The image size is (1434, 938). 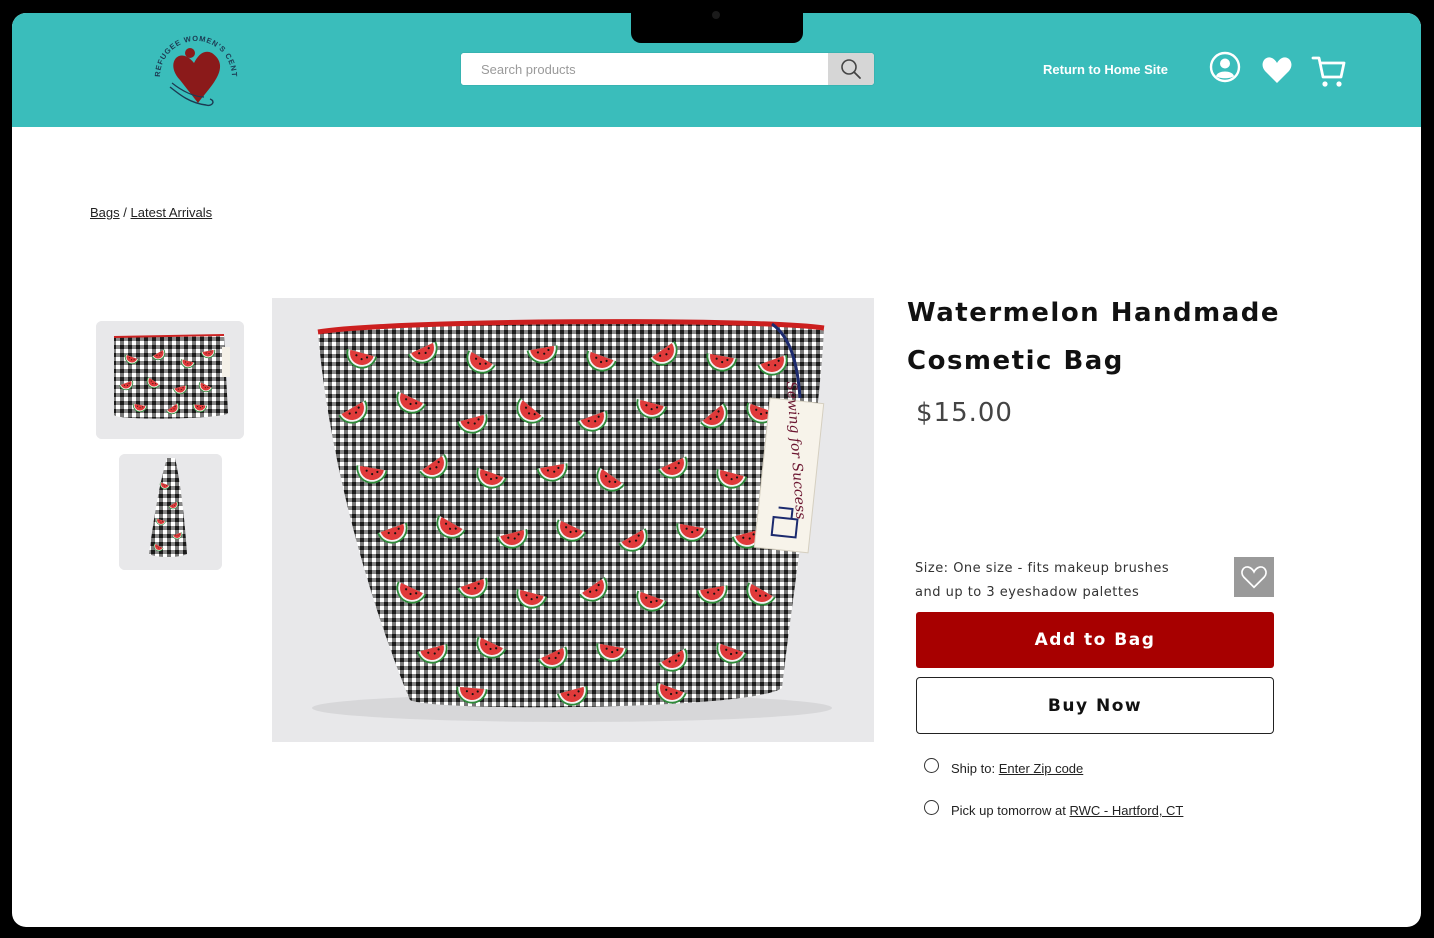 I want to click on add-to-bag-button: Add to Bag, so click(x=1095, y=640).